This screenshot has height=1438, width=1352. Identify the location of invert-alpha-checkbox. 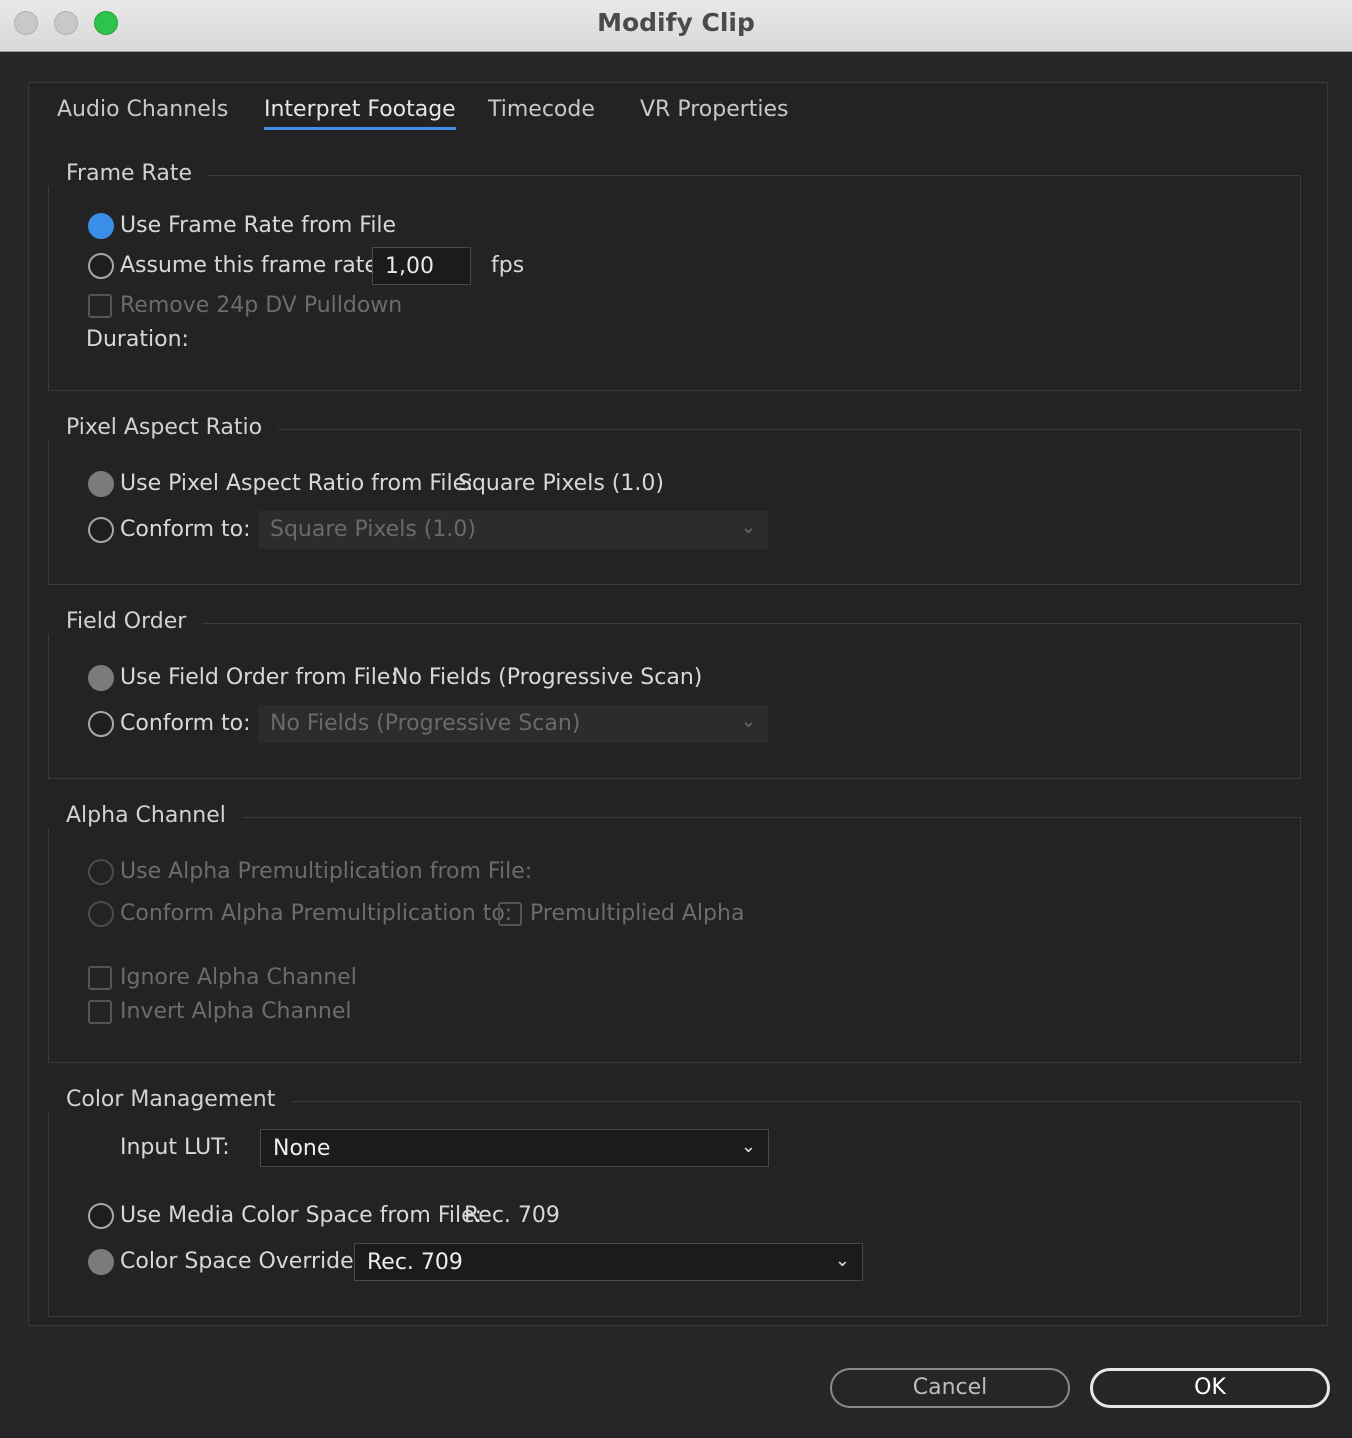
(100, 1012).